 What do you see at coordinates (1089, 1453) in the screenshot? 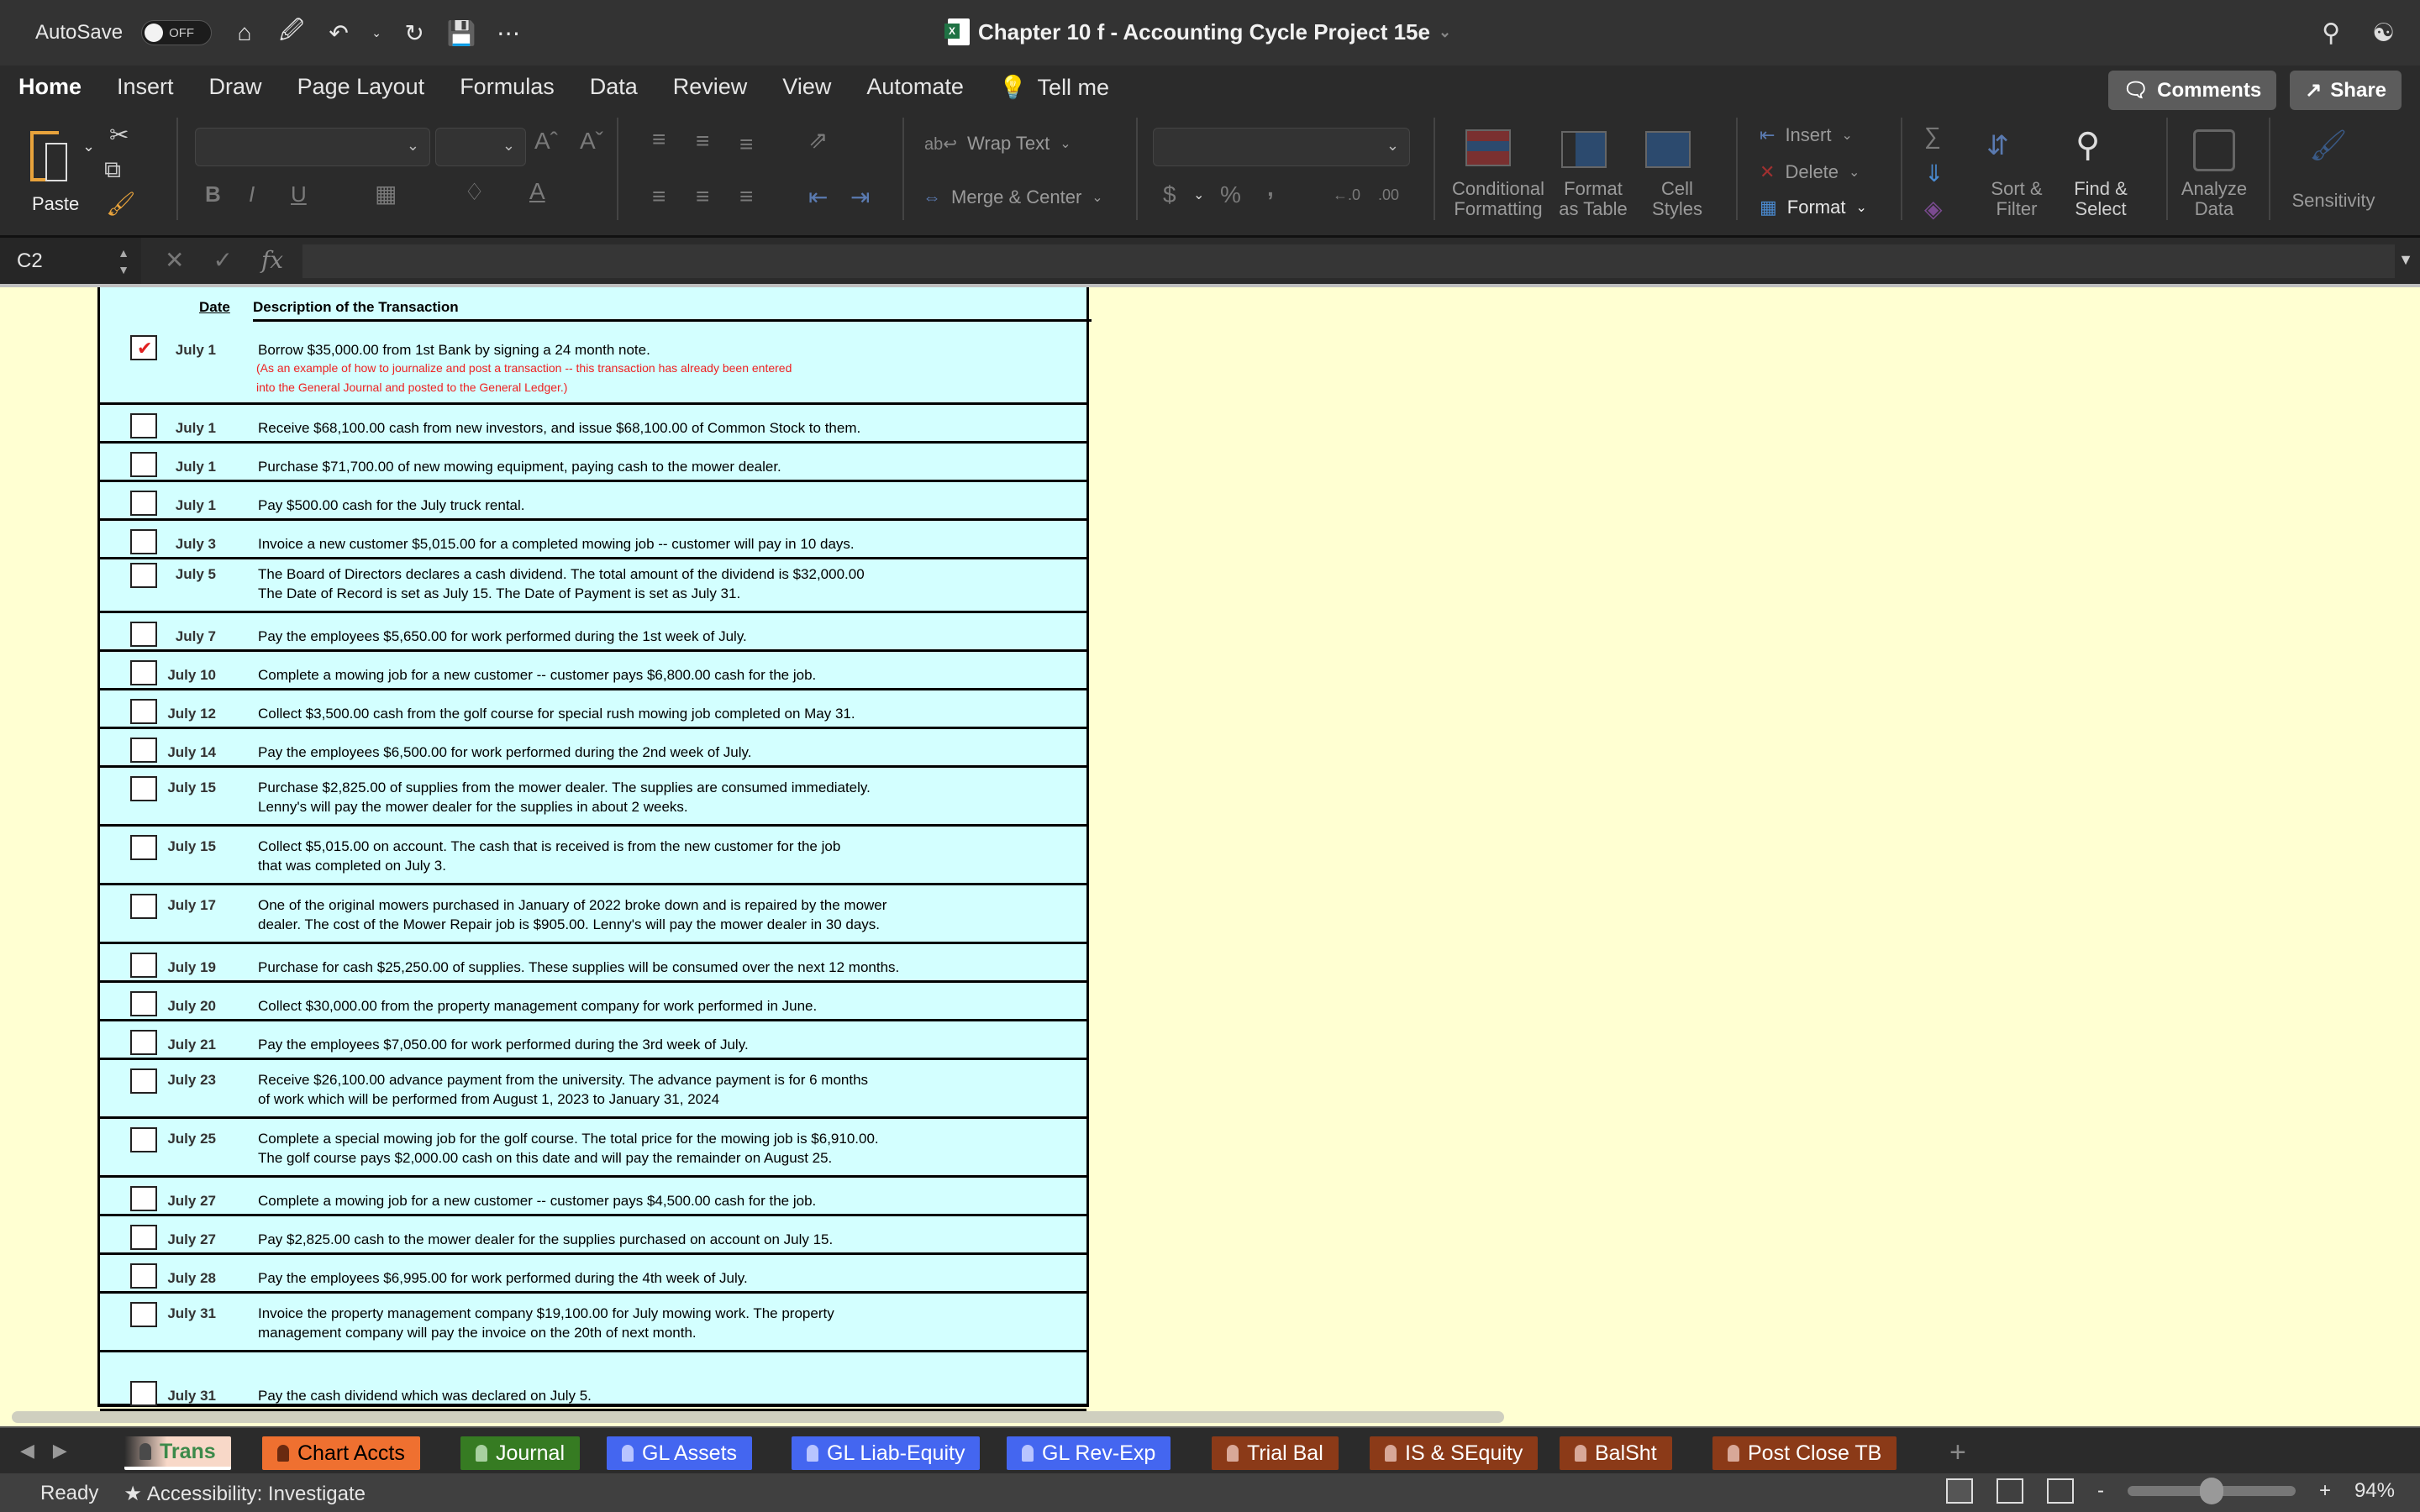
I see `sheet-tab: GL Rev-Exp` at bounding box center [1089, 1453].